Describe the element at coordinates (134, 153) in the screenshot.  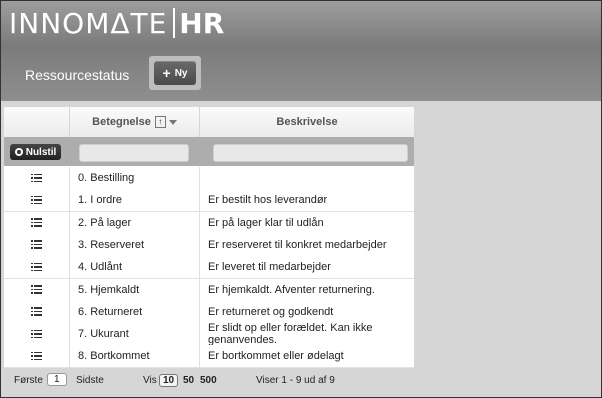
I see `filter-input-betegnelse` at that location.